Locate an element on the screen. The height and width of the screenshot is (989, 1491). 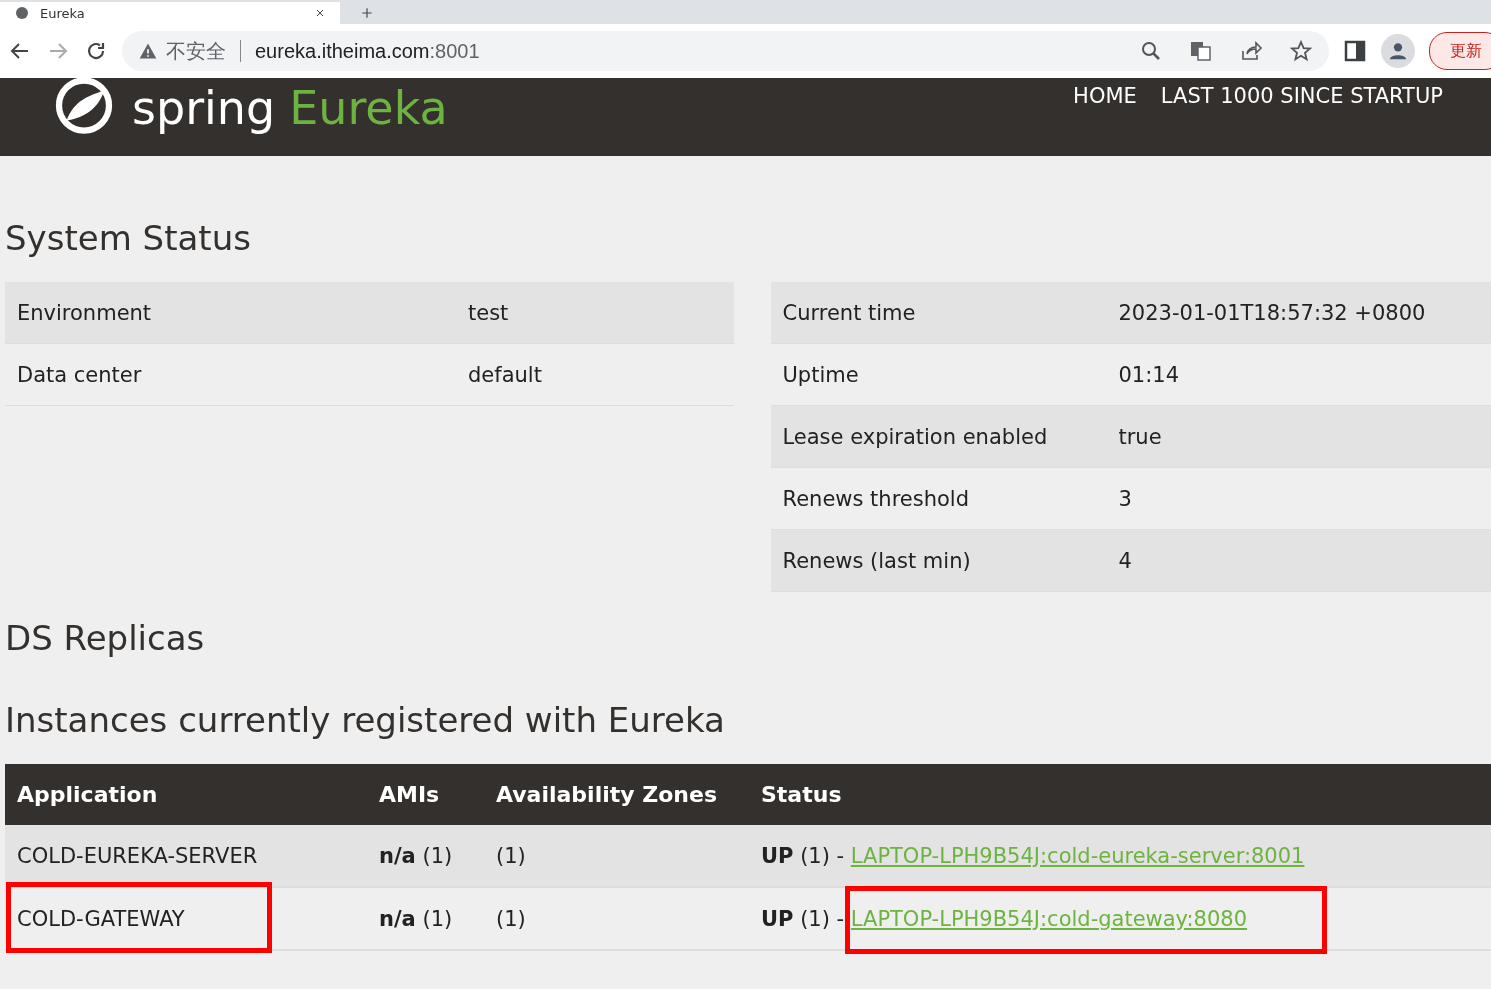
table-cell: Lease expiration enabled is located at coordinates (938, 436).